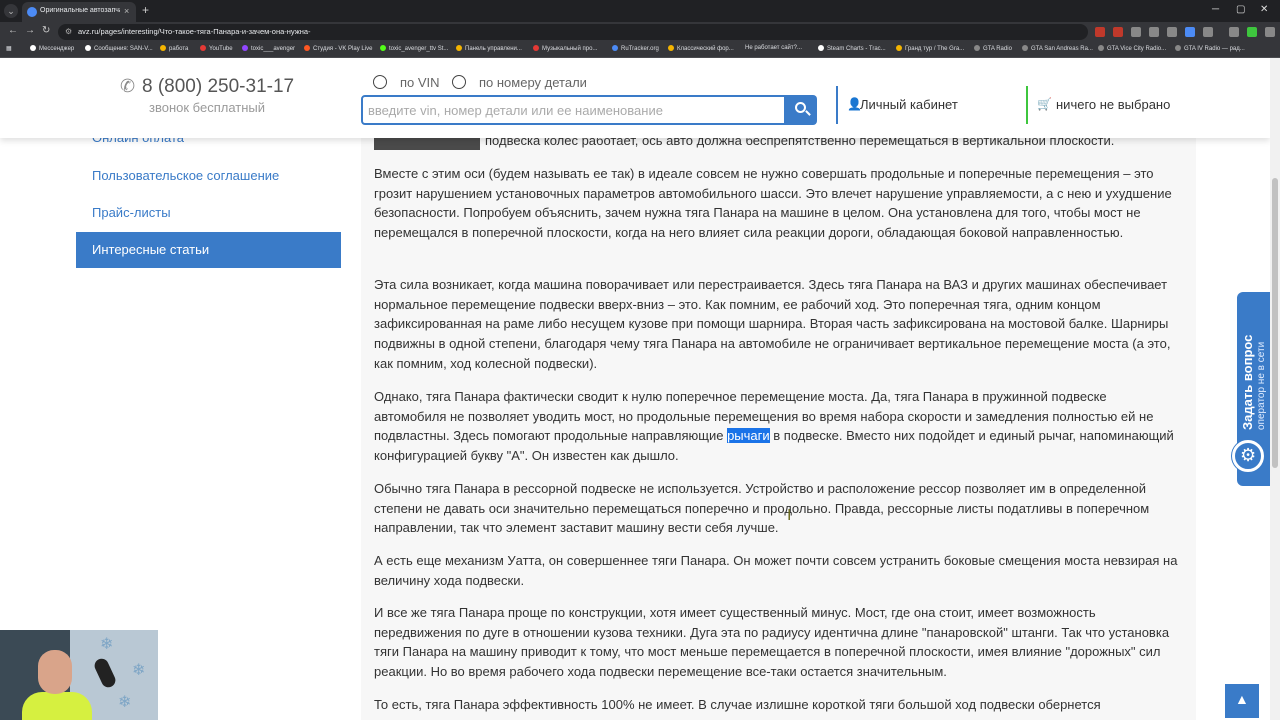 Image resolution: width=1280 pixels, height=720 pixels. What do you see at coordinates (1270, 32) in the screenshot?
I see `menu-icon` at bounding box center [1270, 32].